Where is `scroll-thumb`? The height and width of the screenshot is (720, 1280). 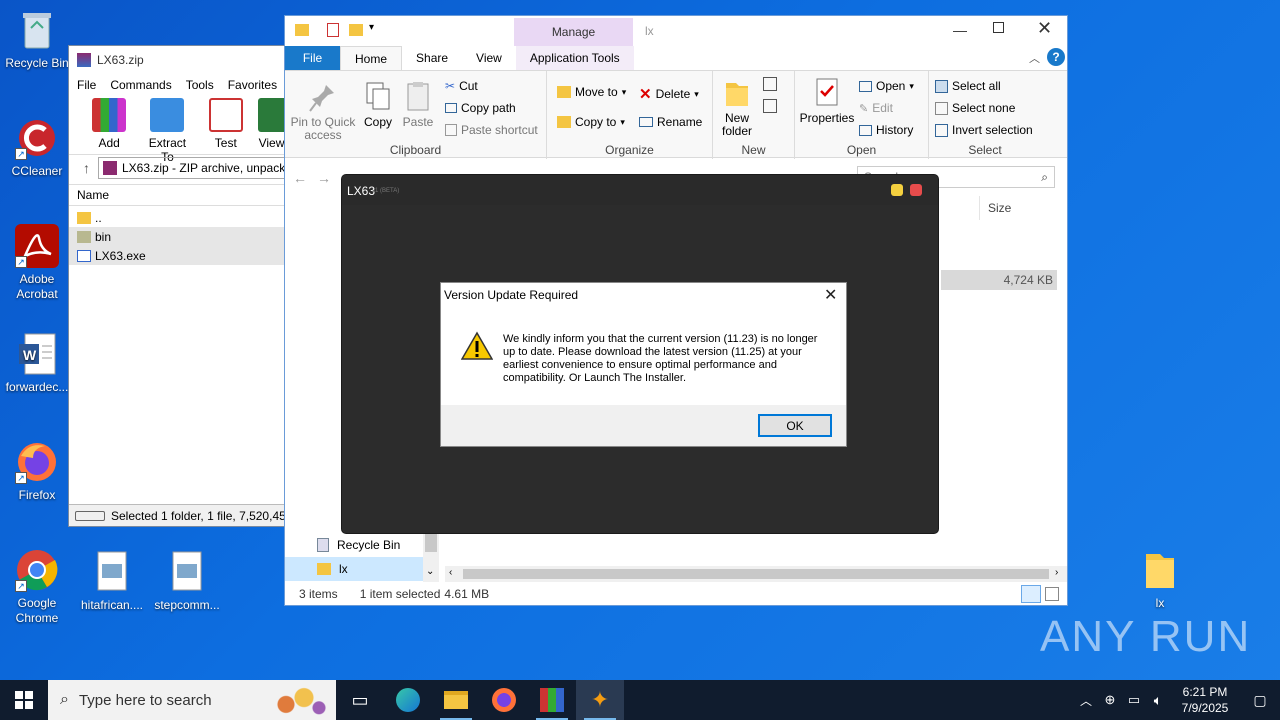 scroll-thumb is located at coordinates (756, 574).